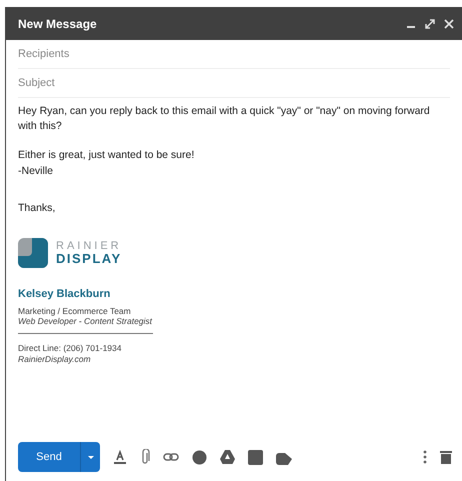 Image resolution: width=462 pixels, height=481 pixels. What do you see at coordinates (55, 359) in the screenshot?
I see `signature-website: RainierDisplay.com` at bounding box center [55, 359].